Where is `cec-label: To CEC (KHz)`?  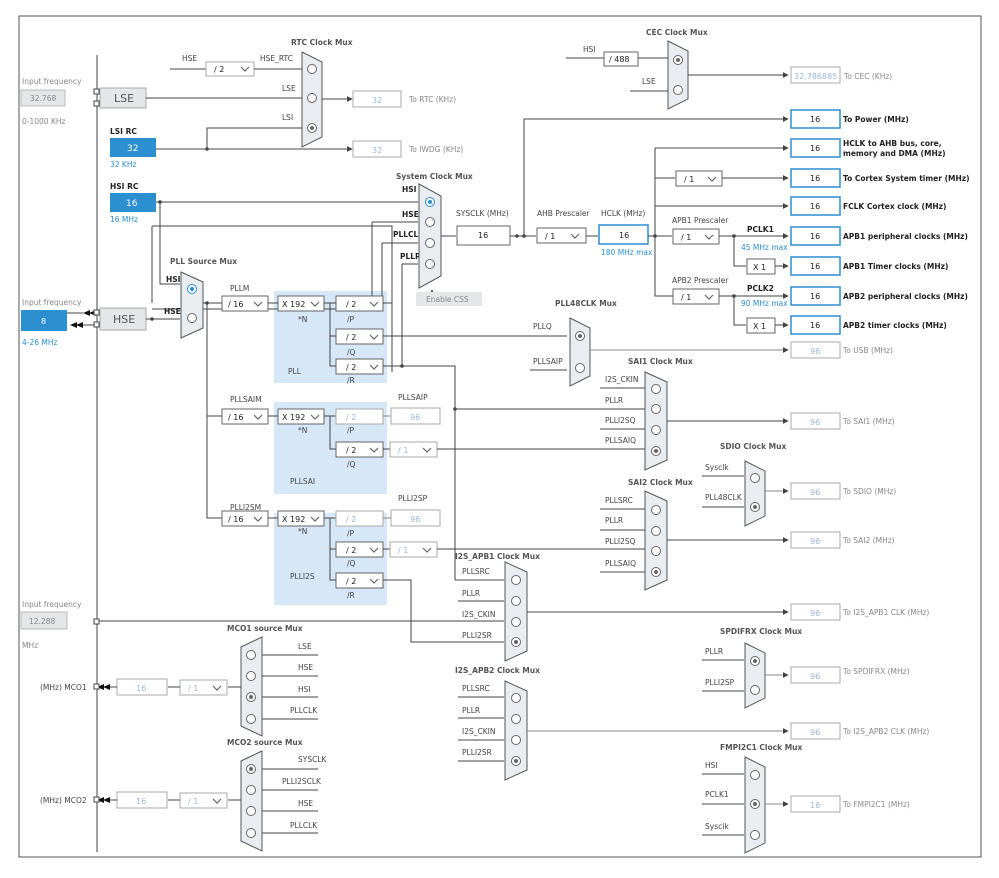 cec-label: To CEC (KHz) is located at coordinates (867, 76).